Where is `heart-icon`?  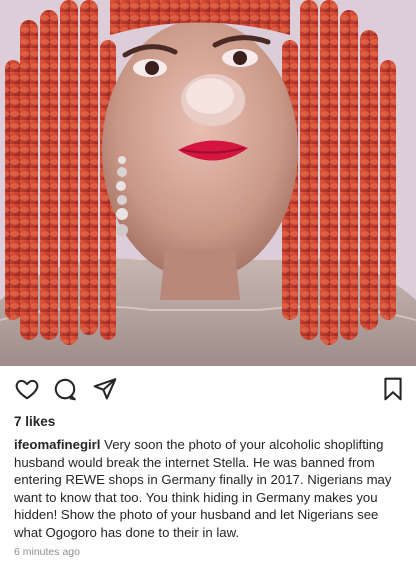 heart-icon is located at coordinates (27, 389).